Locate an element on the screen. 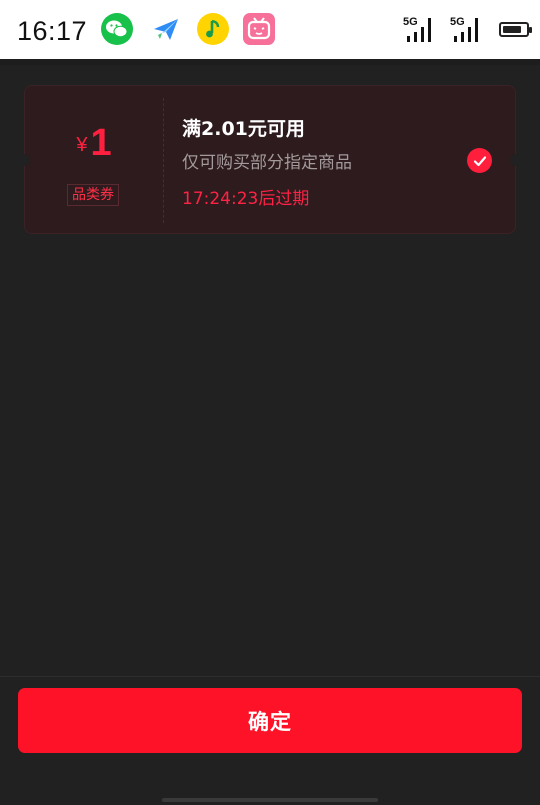 Image resolution: width=540 pixels, height=805 pixels. coupon-type-badge: 品类券 is located at coordinates (93, 195).